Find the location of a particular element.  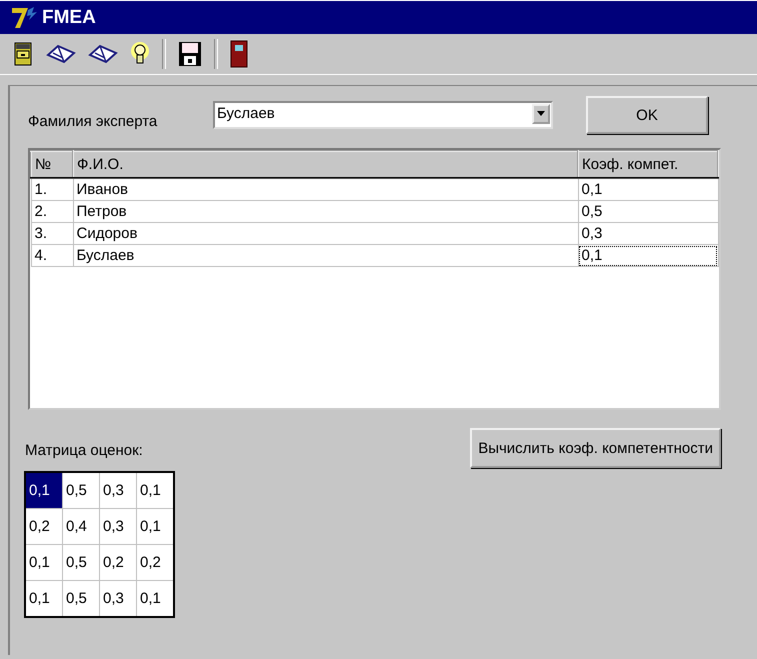

expert-label: Фамилия эксперта is located at coordinates (93, 121).